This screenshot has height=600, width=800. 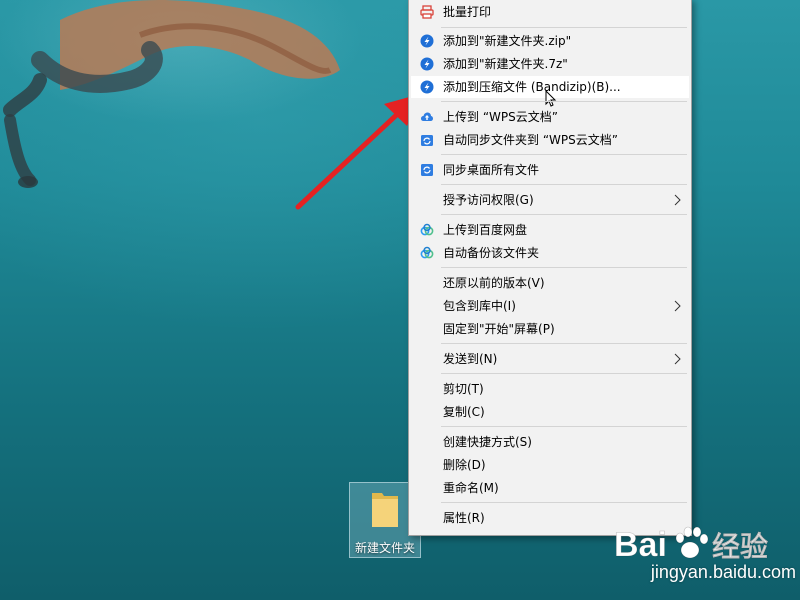 What do you see at coordinates (550, 64) in the screenshot?
I see `menu-item-add-to-7z: 添加到"新建文件夹.7z"` at bounding box center [550, 64].